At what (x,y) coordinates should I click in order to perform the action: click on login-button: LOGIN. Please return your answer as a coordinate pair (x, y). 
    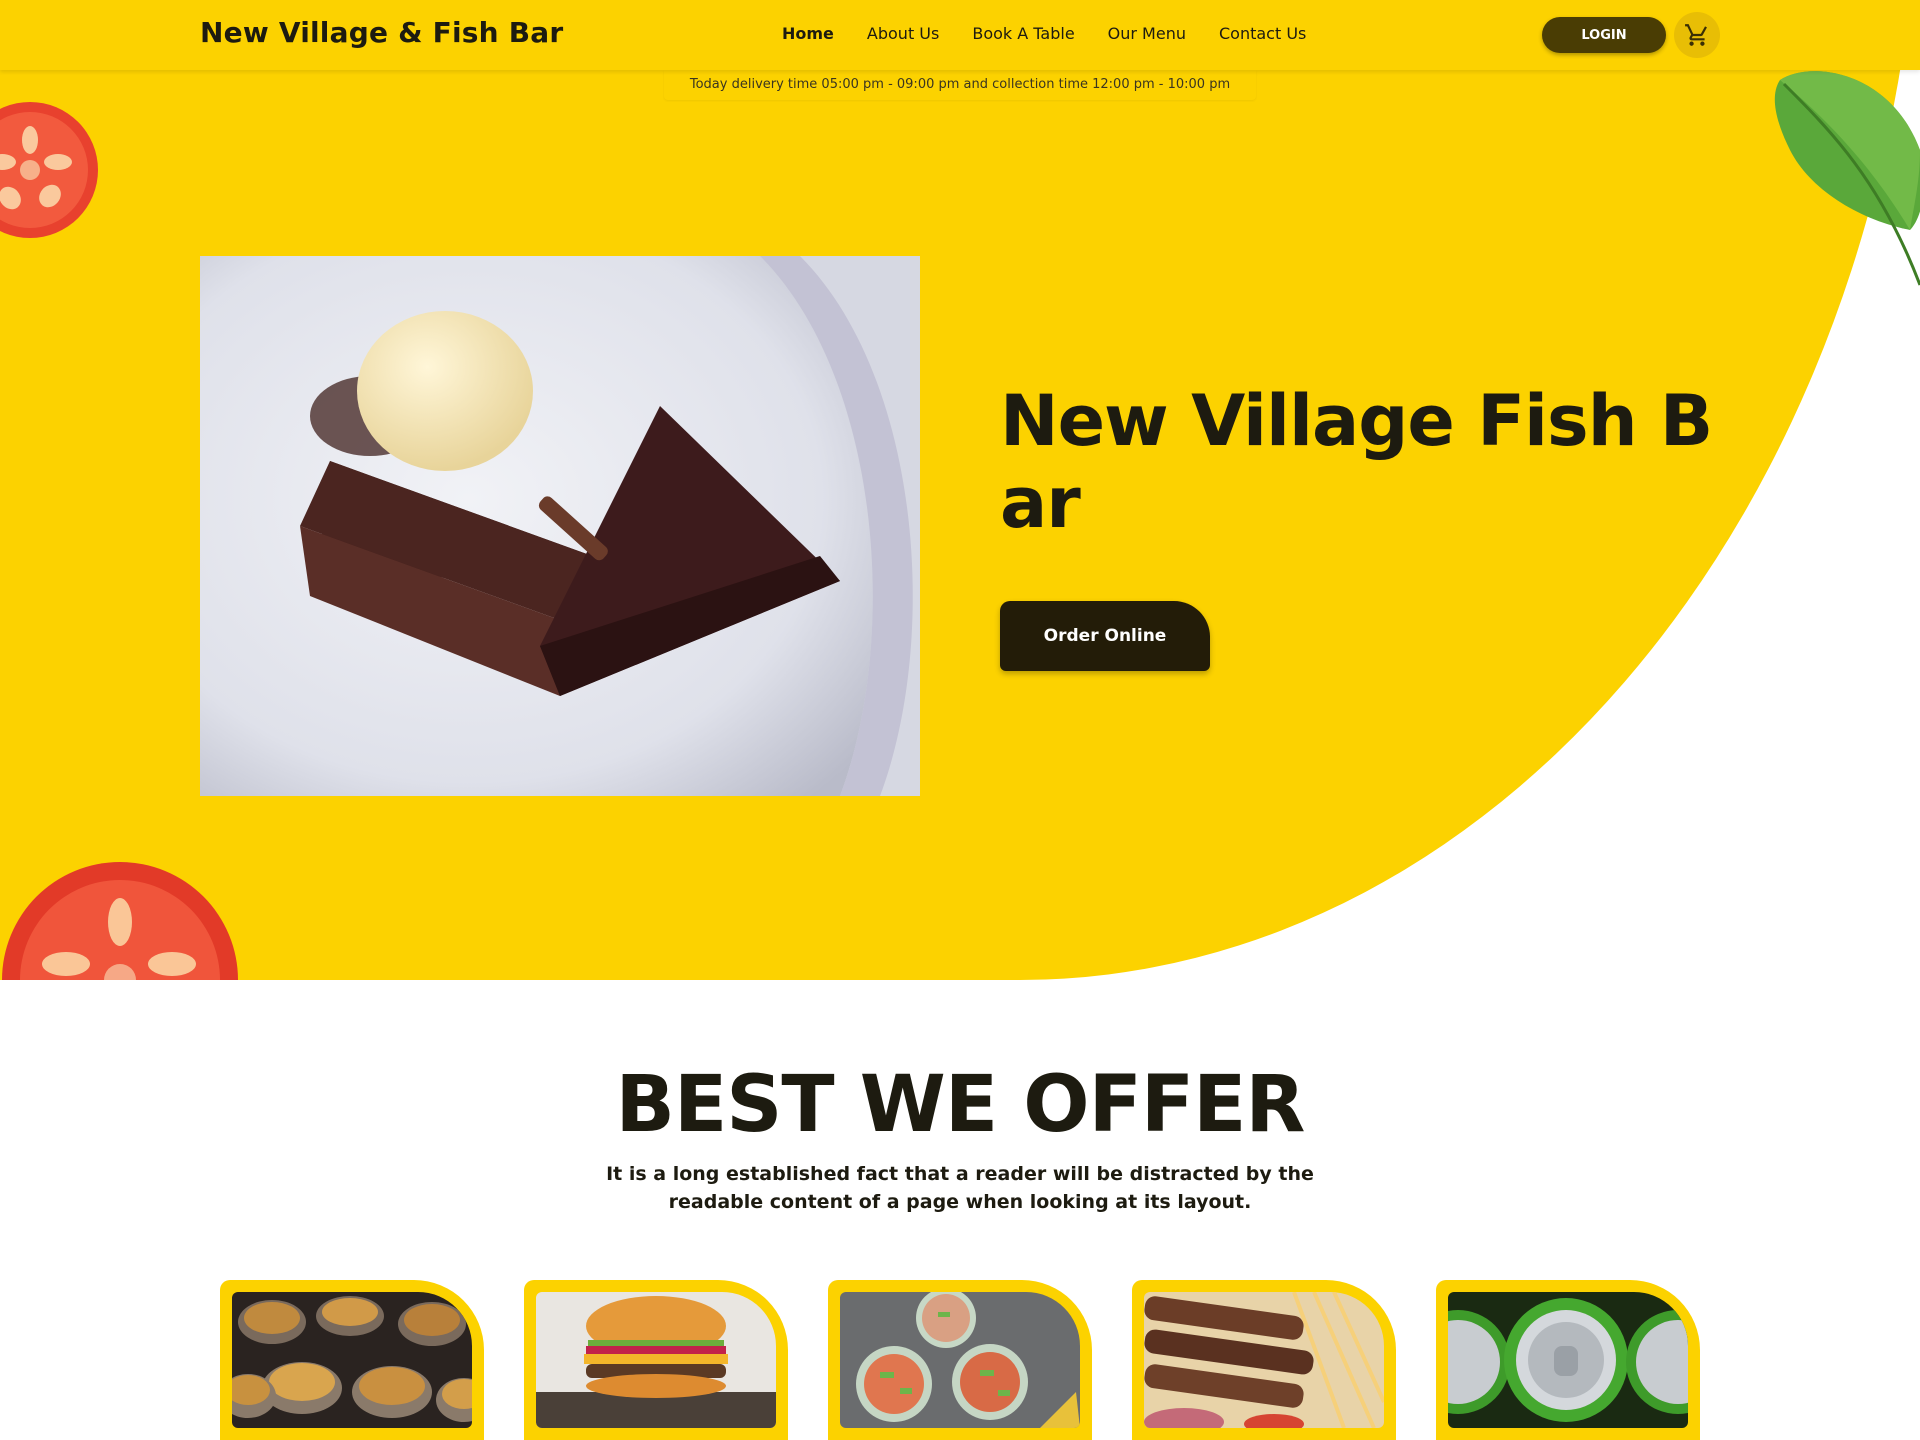
    Looking at the image, I should click on (1604, 35).